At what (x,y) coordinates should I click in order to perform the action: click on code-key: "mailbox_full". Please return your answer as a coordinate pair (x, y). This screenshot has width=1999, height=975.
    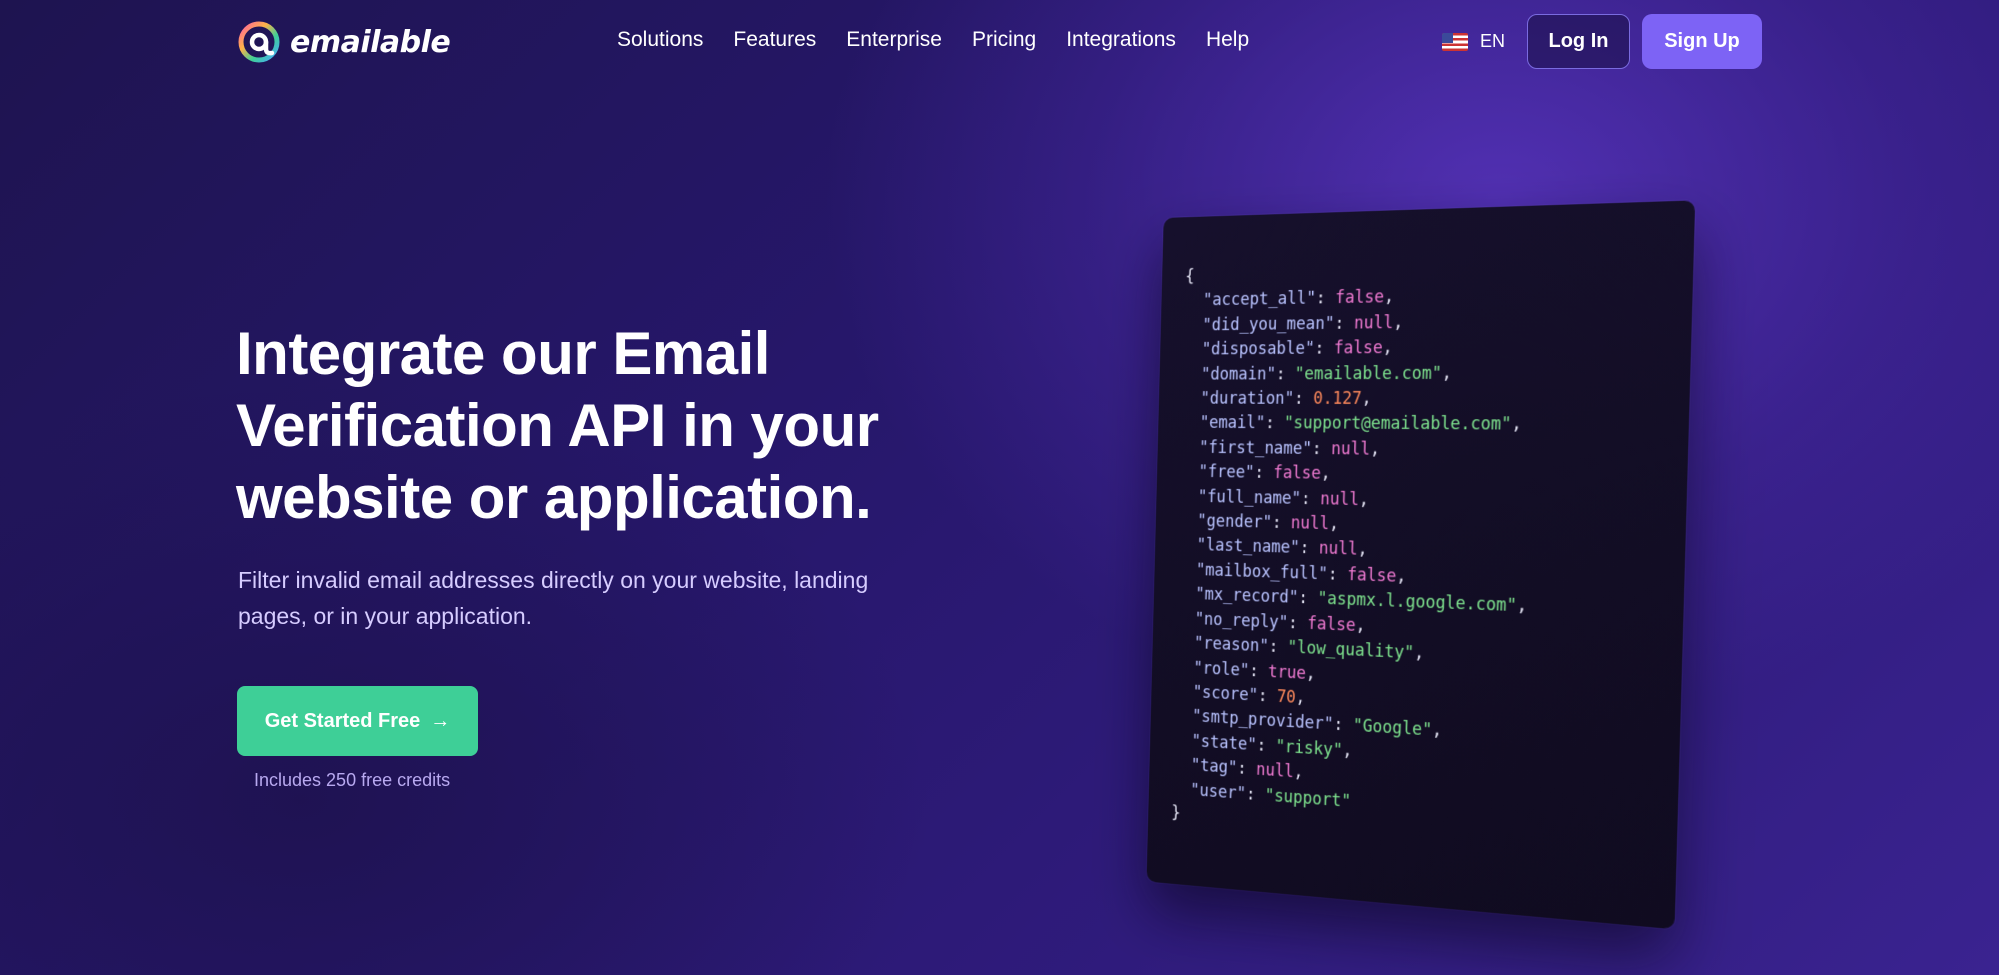
    Looking at the image, I should click on (1262, 572).